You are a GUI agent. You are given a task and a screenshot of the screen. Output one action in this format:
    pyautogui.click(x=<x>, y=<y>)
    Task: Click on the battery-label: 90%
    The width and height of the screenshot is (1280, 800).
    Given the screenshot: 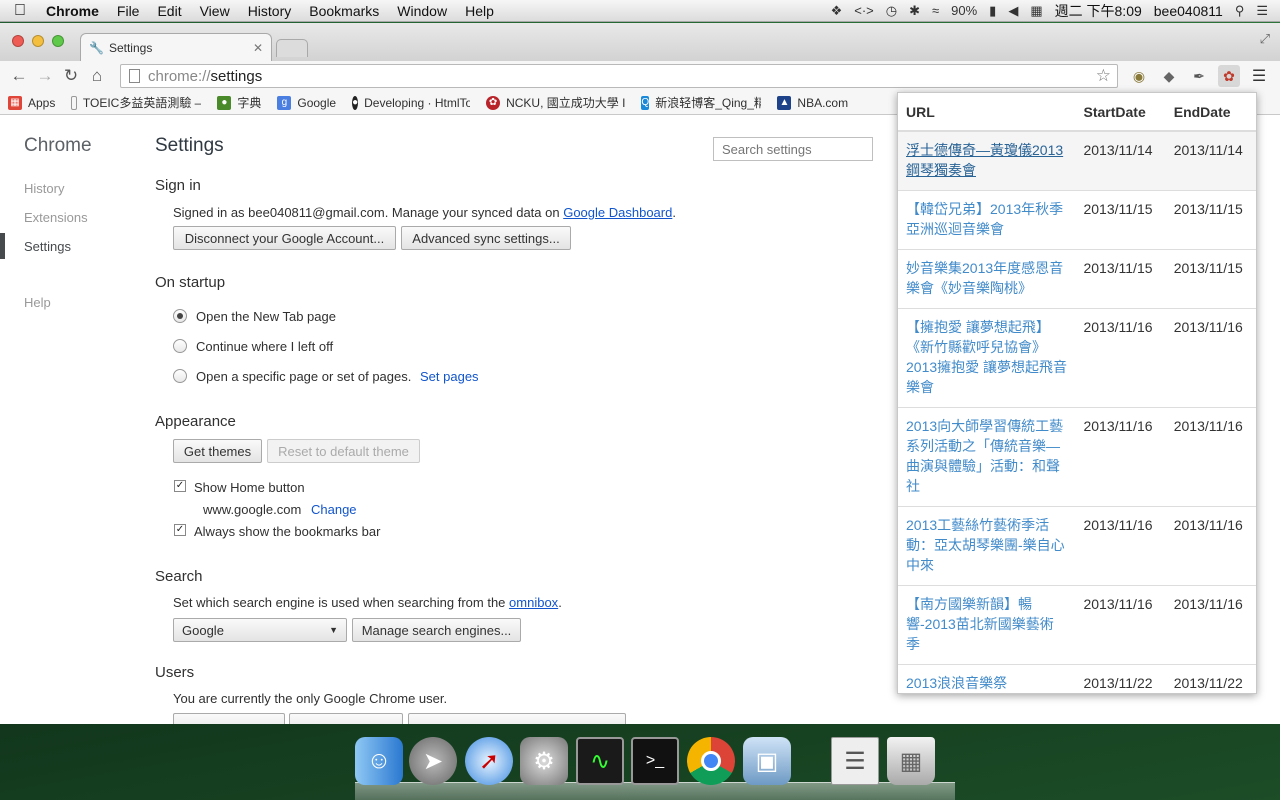 What is the action you would take?
    pyautogui.click(x=964, y=10)
    